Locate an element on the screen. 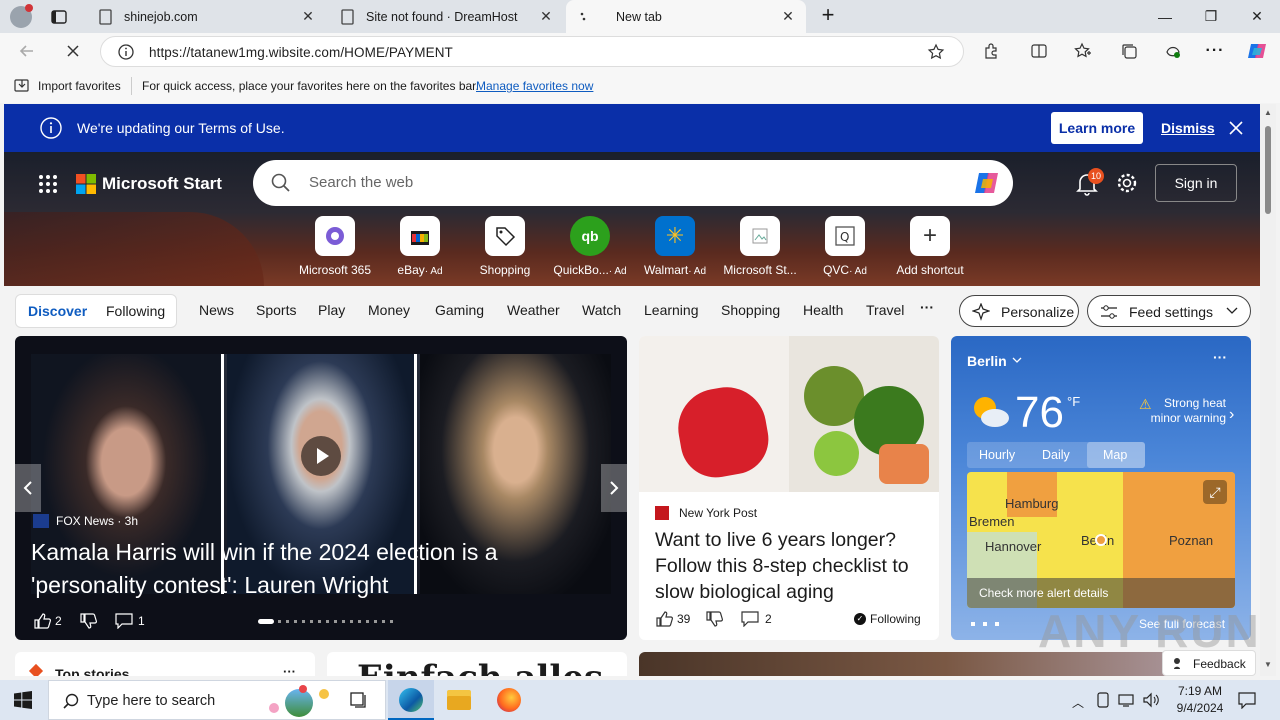  browser-essentials-icon is located at coordinates (1173, 51).